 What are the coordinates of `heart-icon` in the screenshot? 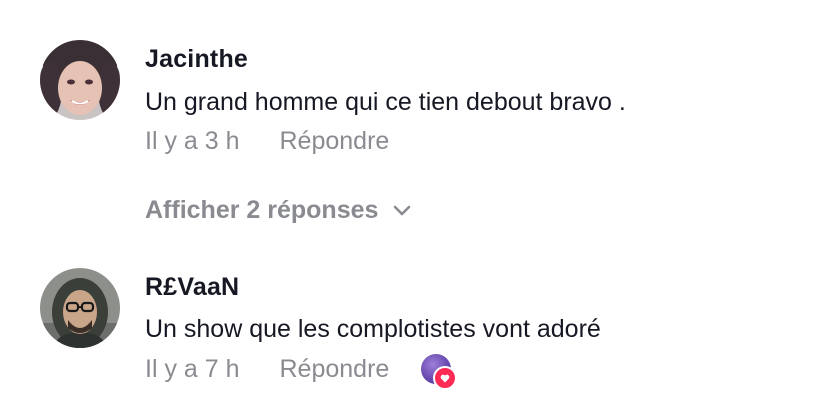 It's located at (445, 378).